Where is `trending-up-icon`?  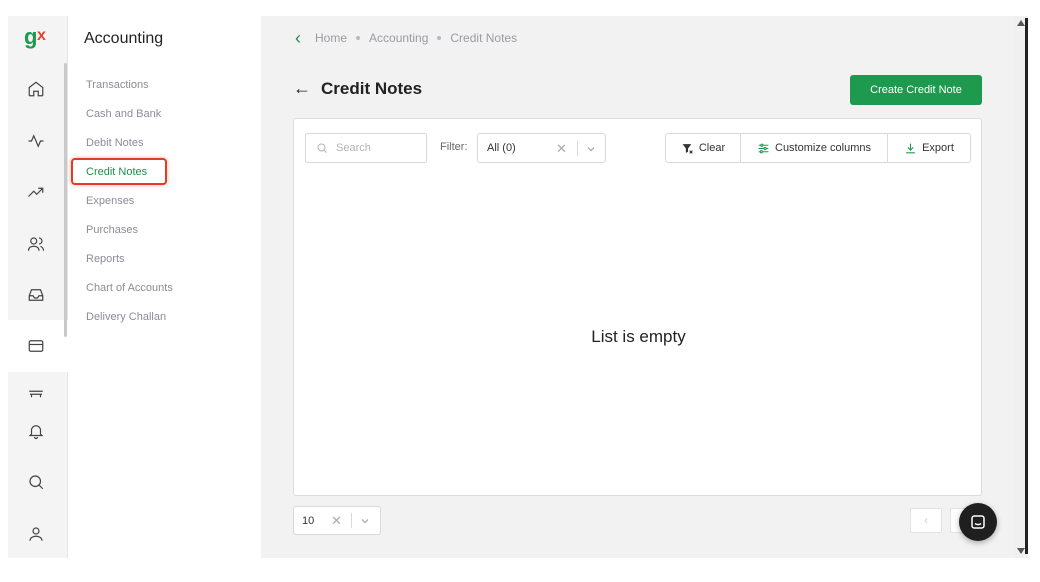 trending-up-icon is located at coordinates (36, 192).